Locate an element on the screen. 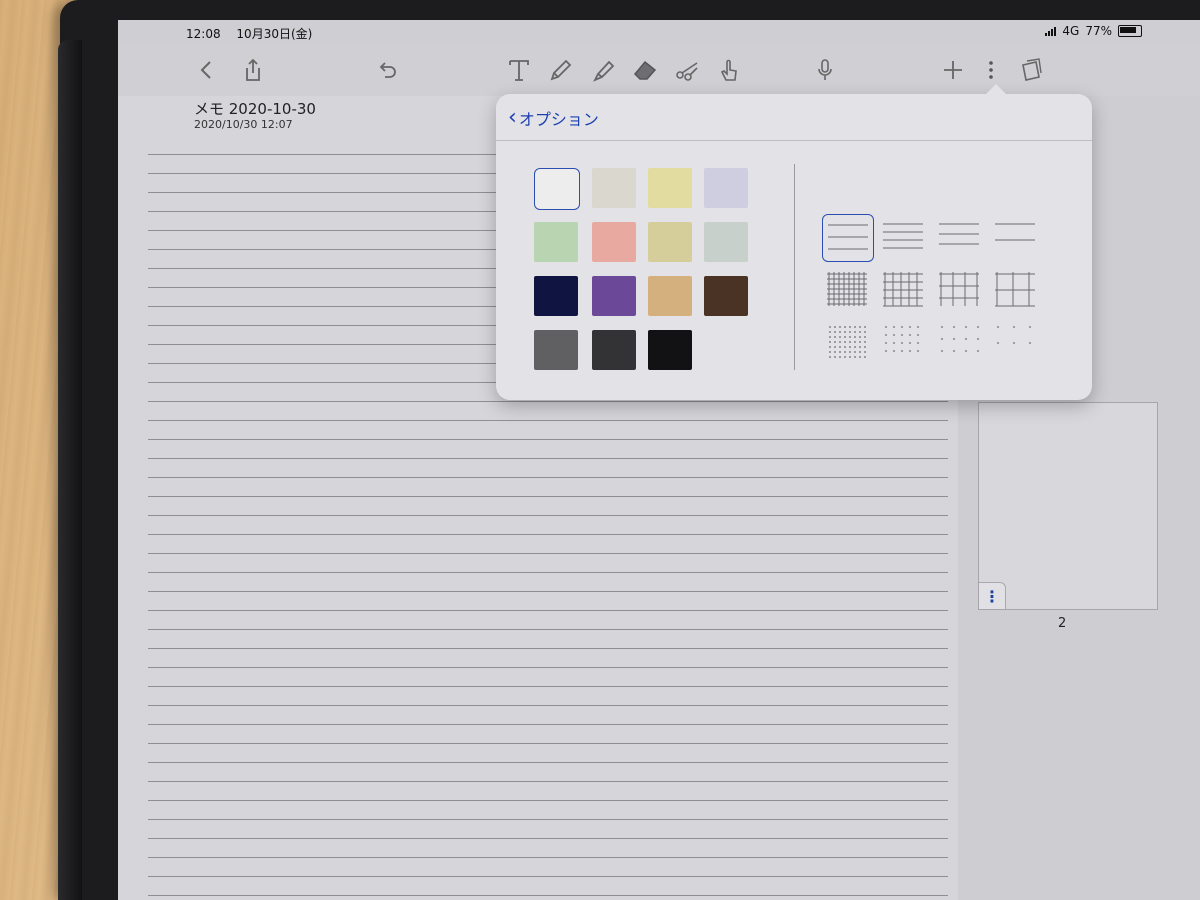 This screenshot has height=900, width=1200. pattern-lined-sparse-icon is located at coordinates (1015, 232).